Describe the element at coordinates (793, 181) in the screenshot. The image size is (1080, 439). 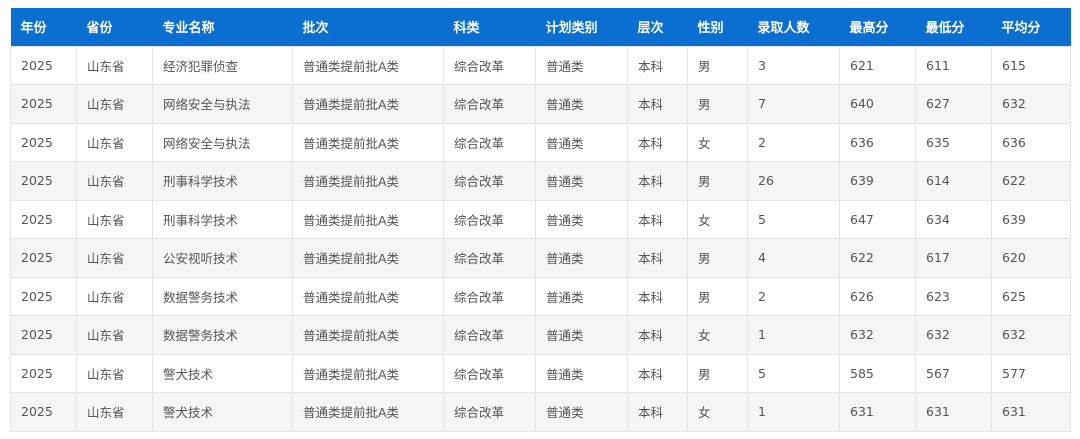
I see `cell-enrolled-count: 26` at that location.